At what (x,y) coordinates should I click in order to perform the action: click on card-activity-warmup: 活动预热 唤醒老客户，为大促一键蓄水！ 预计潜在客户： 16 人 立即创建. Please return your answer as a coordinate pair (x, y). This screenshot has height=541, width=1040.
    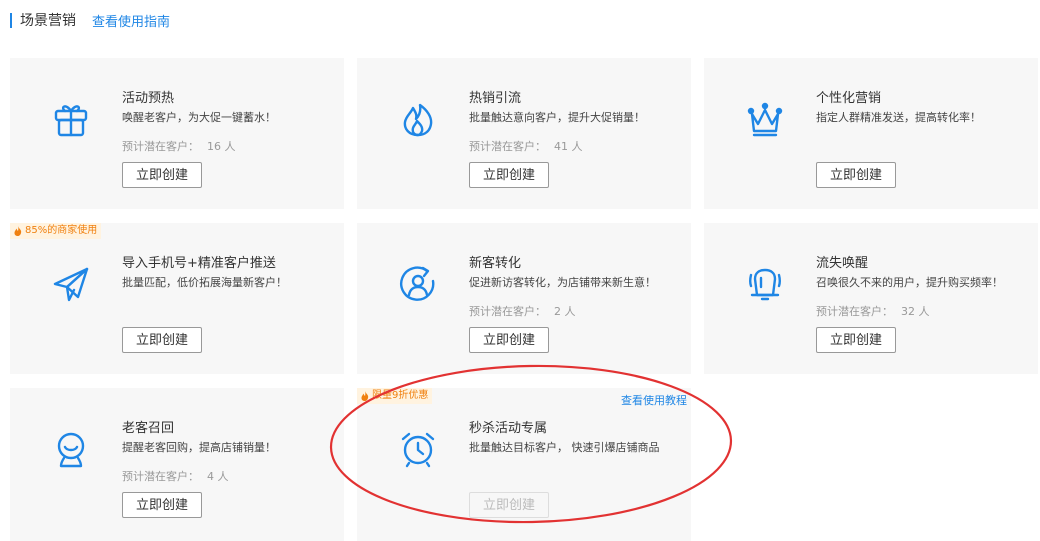
    Looking at the image, I should click on (177, 133).